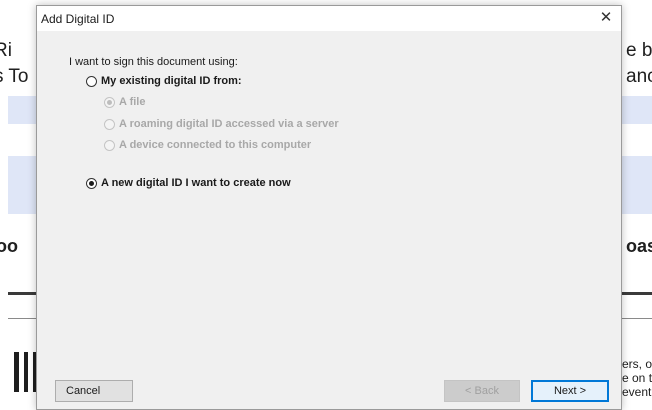  I want to click on option-existing-id-label: My existing digital ID from:, so click(171, 81).